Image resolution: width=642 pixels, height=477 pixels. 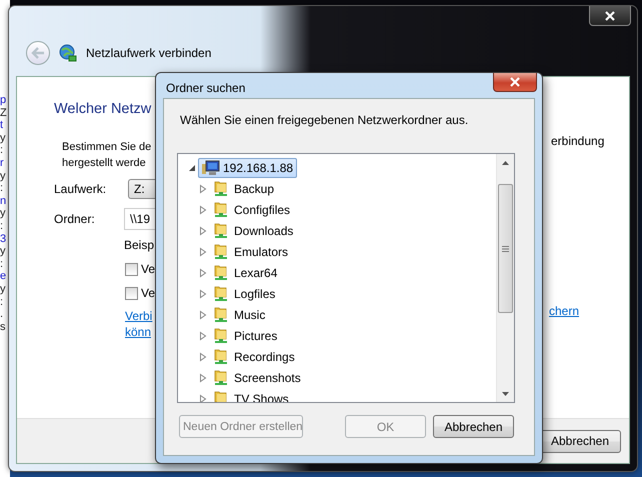 I want to click on tree-item: Screenshots, so click(x=257, y=377).